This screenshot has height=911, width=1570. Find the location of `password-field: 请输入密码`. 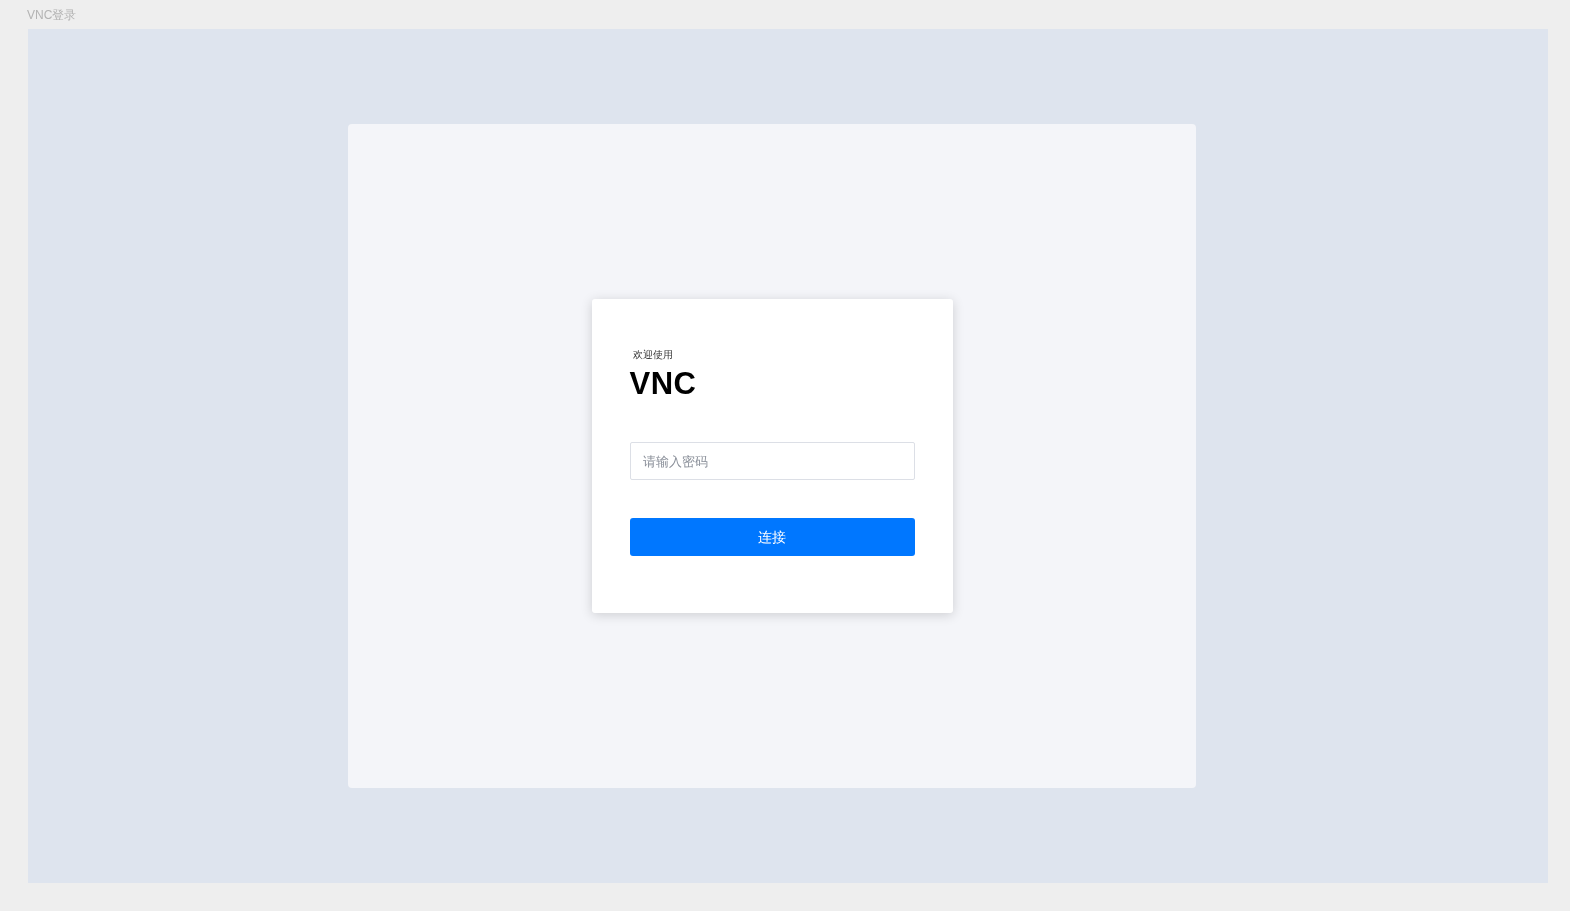

password-field: 请输入密码 is located at coordinates (772, 461).